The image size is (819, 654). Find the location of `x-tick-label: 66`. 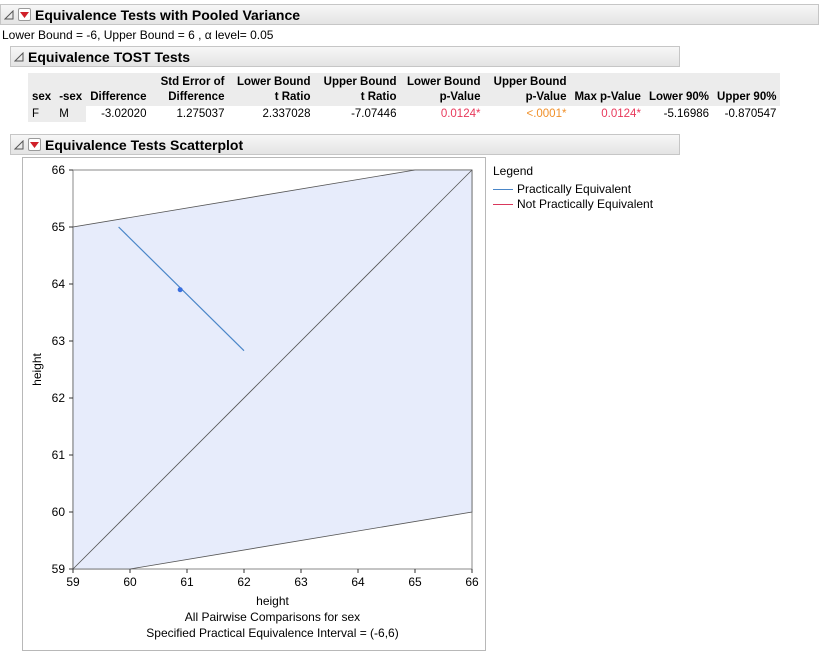

x-tick-label: 66 is located at coordinates (472, 582).